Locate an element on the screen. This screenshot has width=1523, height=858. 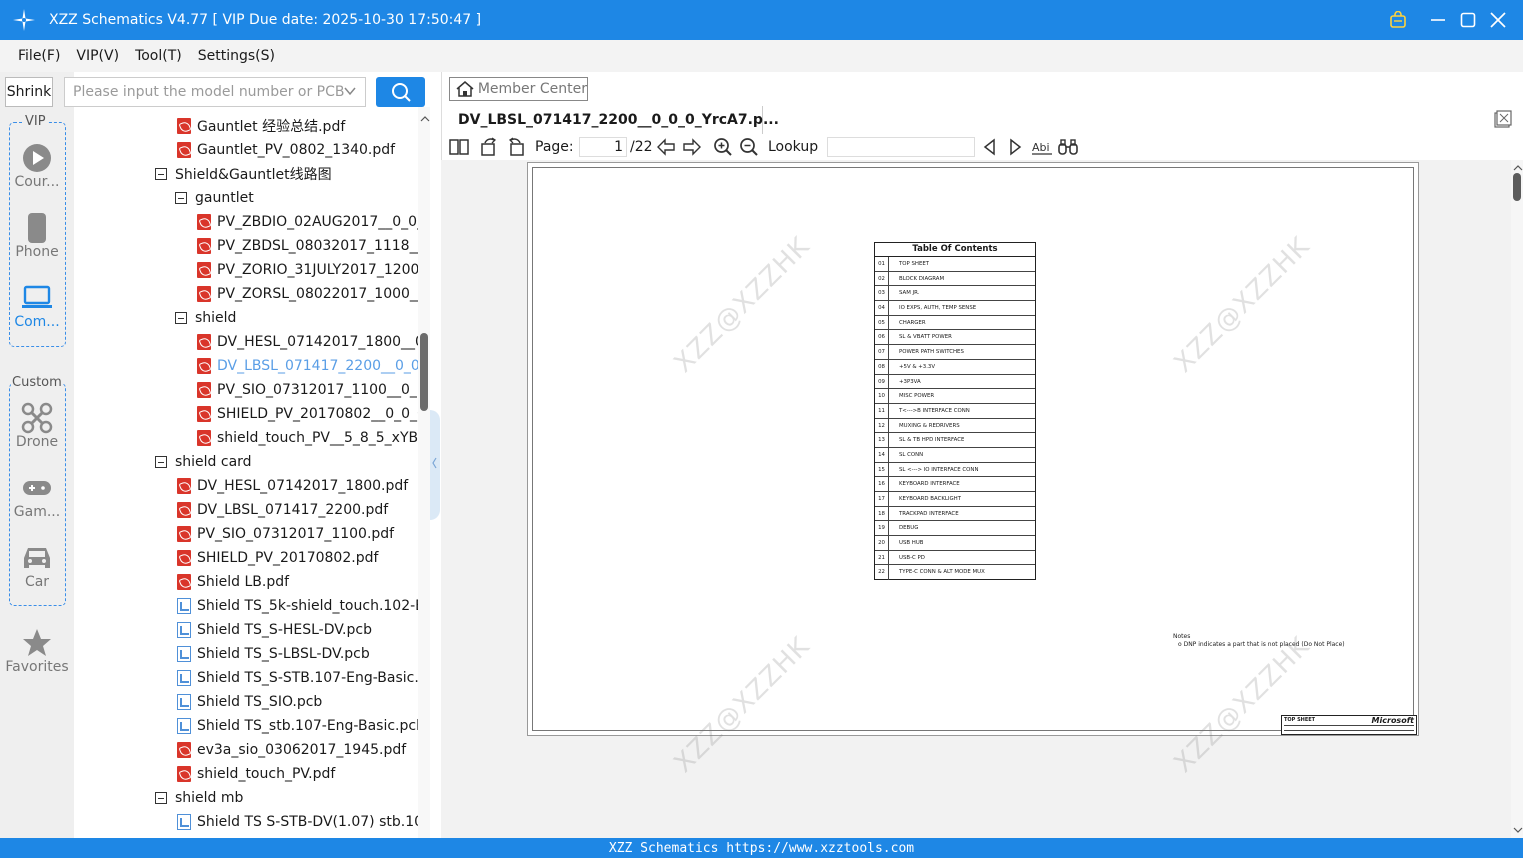
menu-tool: Tool(T) is located at coordinates (158, 56).